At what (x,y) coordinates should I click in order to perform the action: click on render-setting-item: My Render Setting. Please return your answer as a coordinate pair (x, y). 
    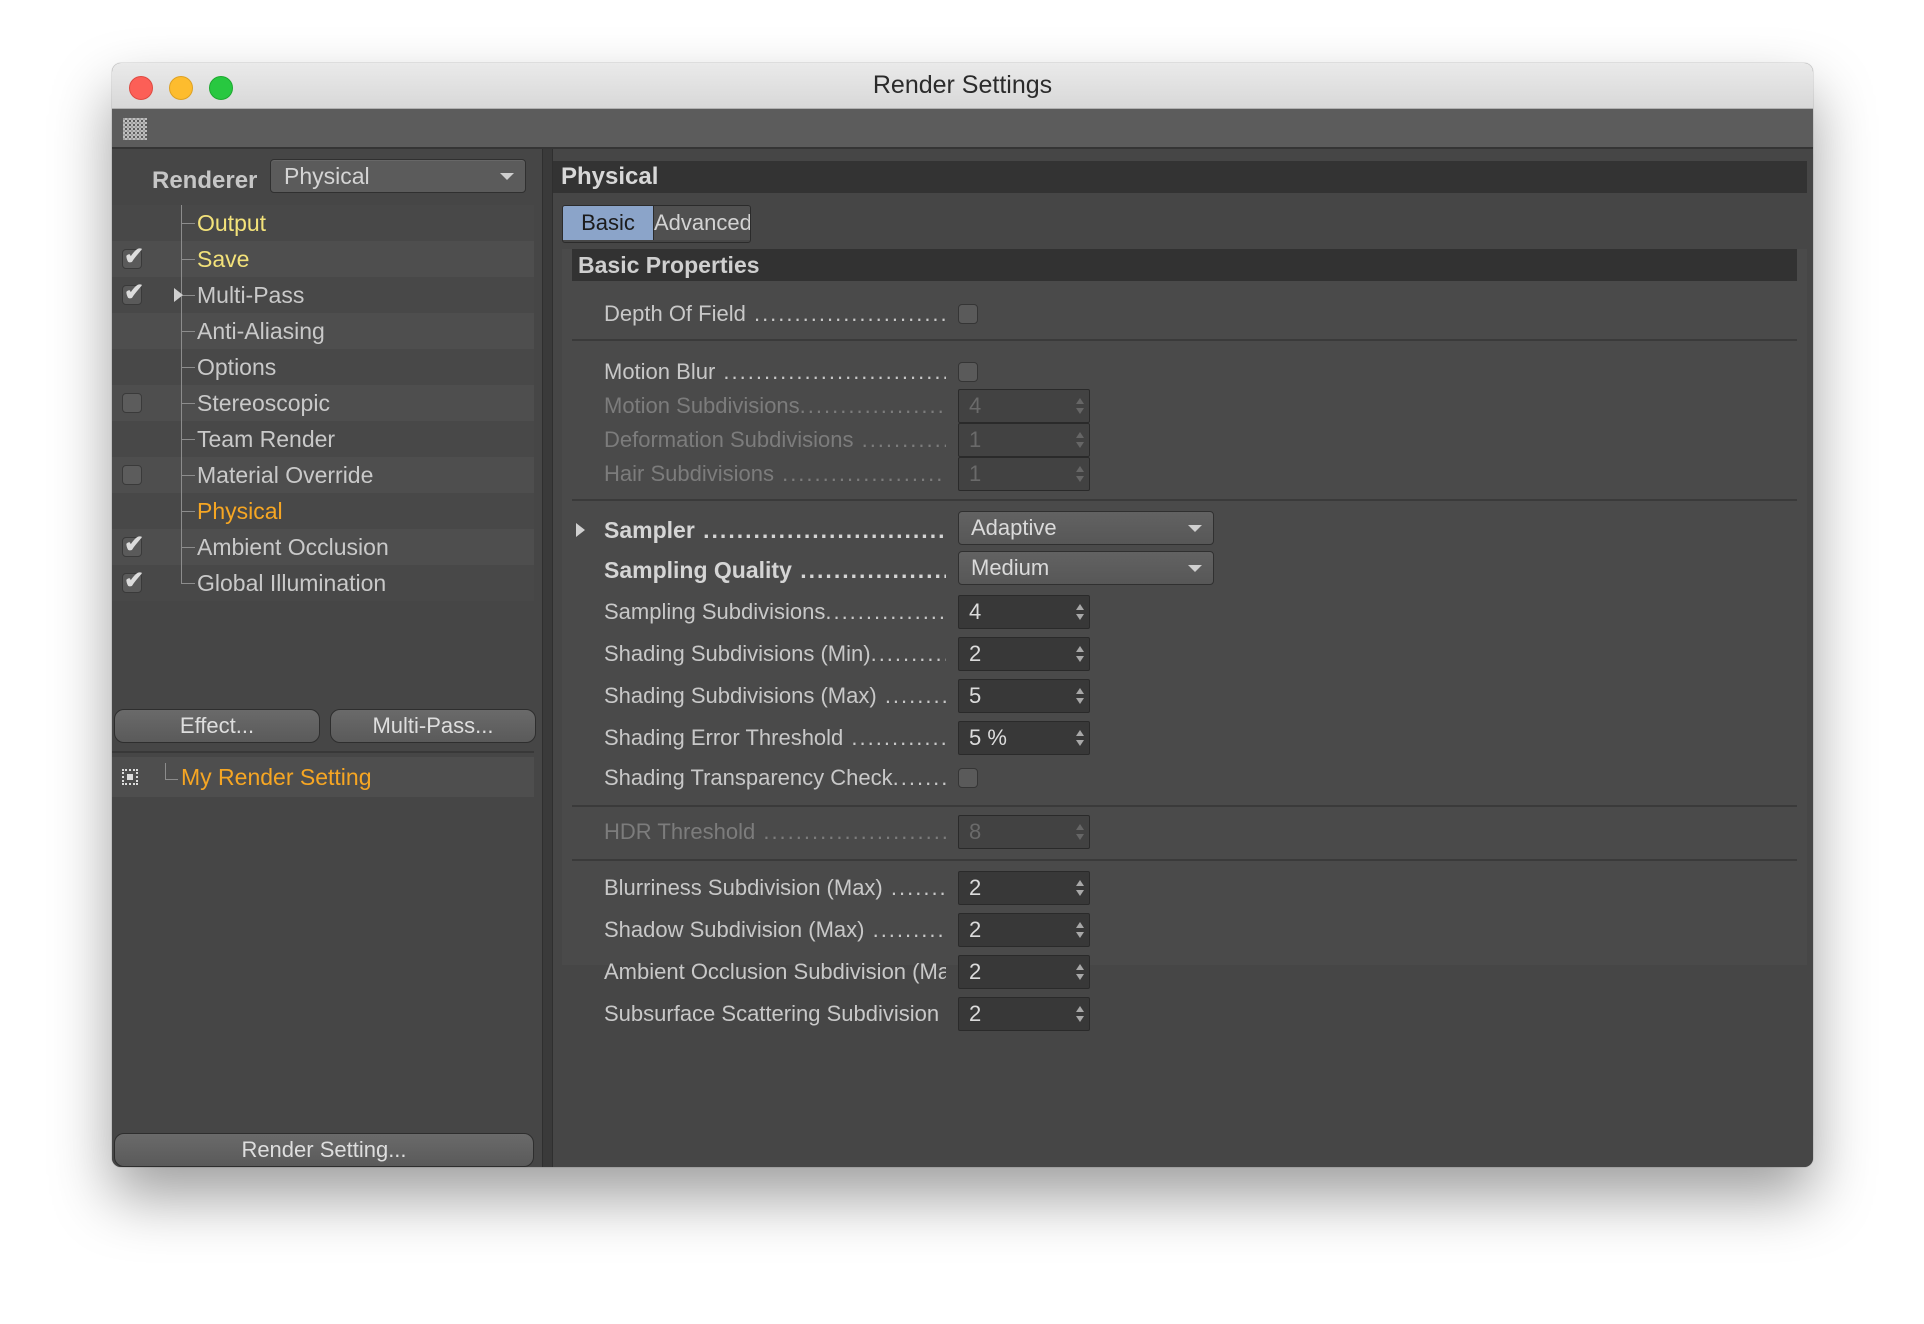
    Looking at the image, I should click on (323, 777).